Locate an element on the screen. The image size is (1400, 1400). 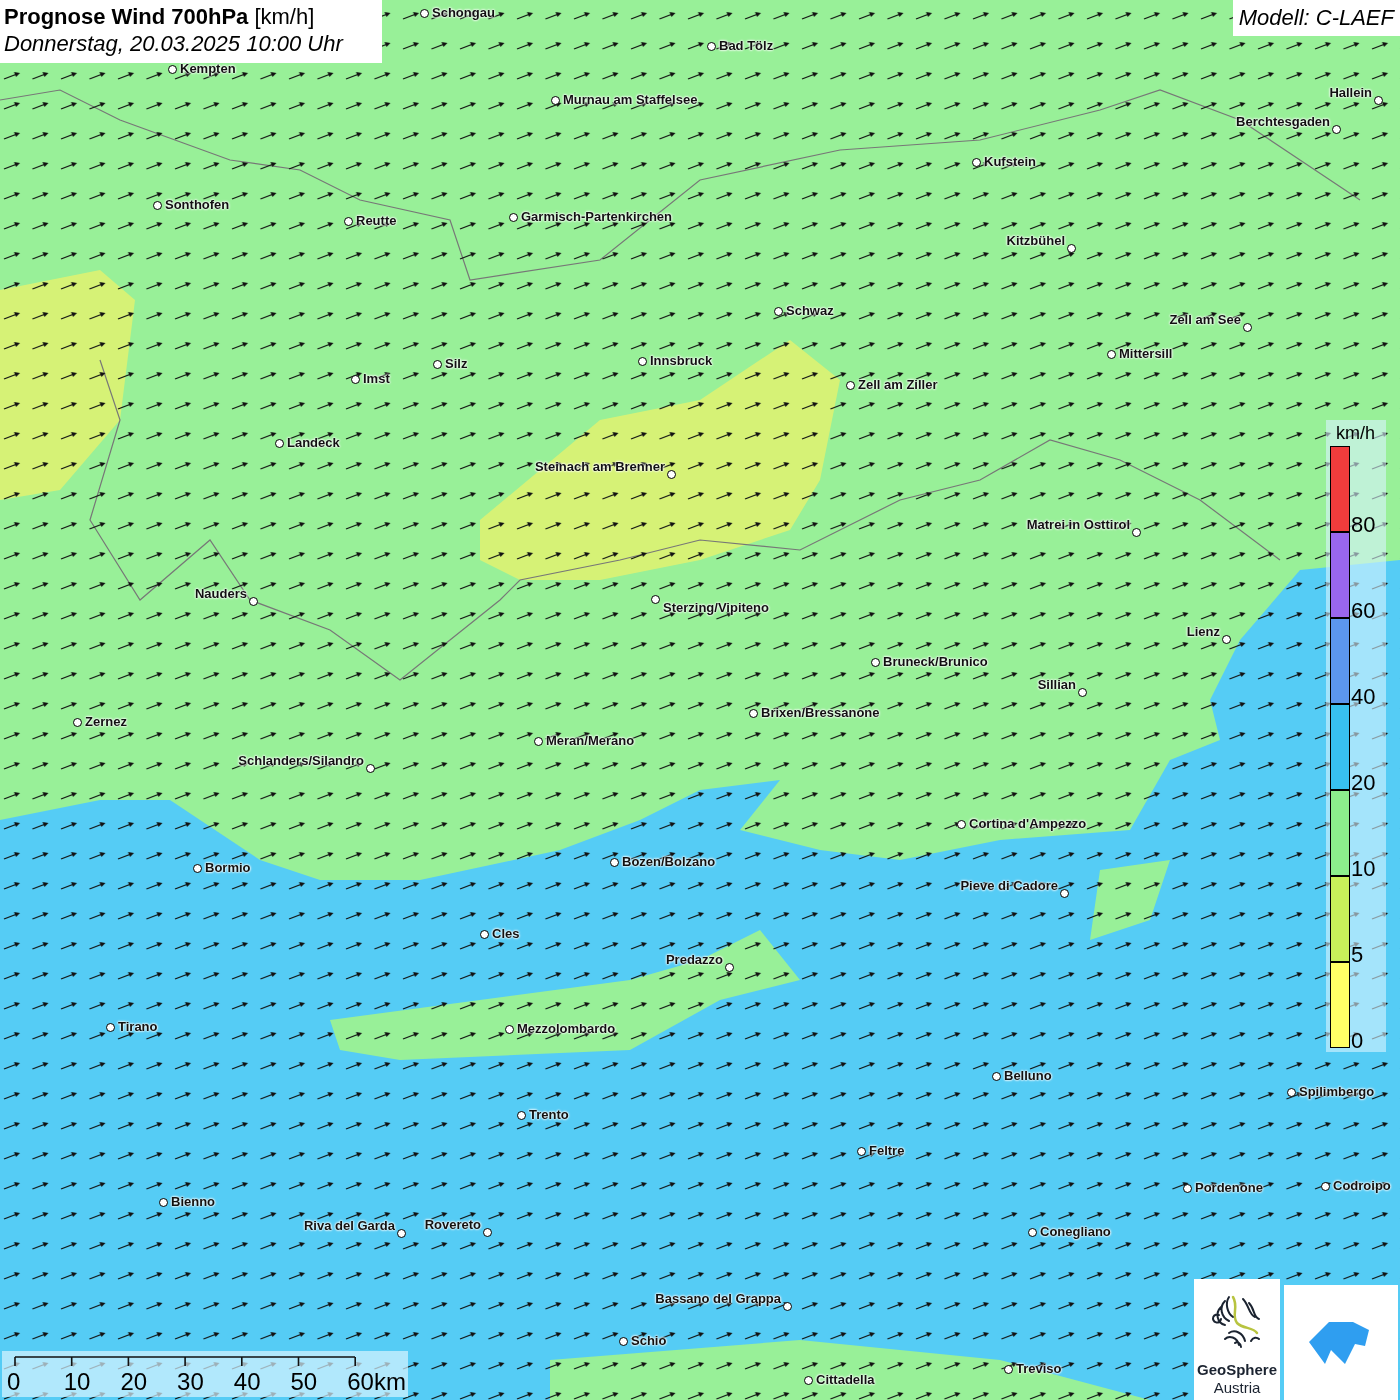
city-label: Mezzolombardo is located at coordinates (566, 1028).